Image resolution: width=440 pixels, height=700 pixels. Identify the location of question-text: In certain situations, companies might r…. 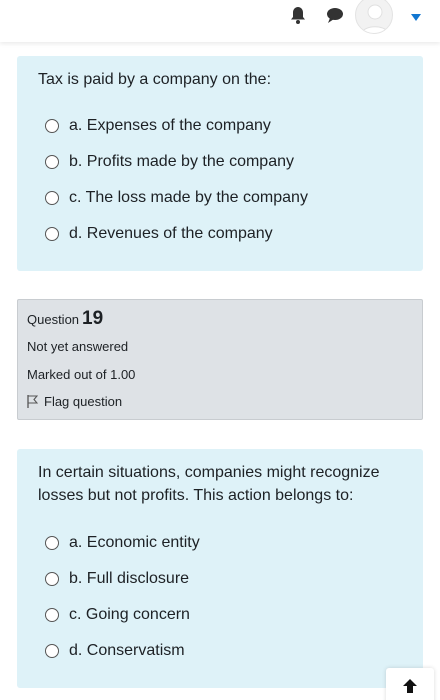
(209, 484).